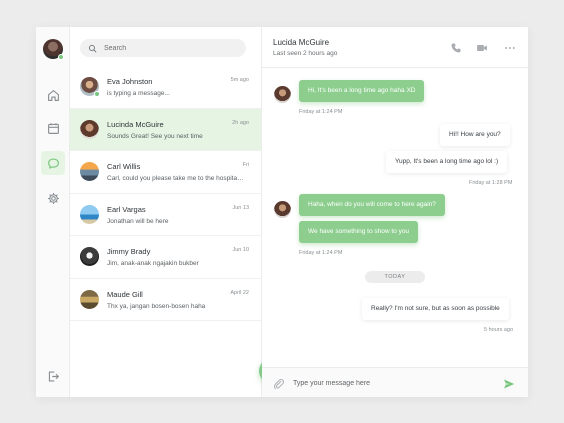 Image resolution: width=564 pixels, height=423 pixels. Describe the element at coordinates (135, 124) in the screenshot. I see `contact-name: Lucinda McGuire` at that location.